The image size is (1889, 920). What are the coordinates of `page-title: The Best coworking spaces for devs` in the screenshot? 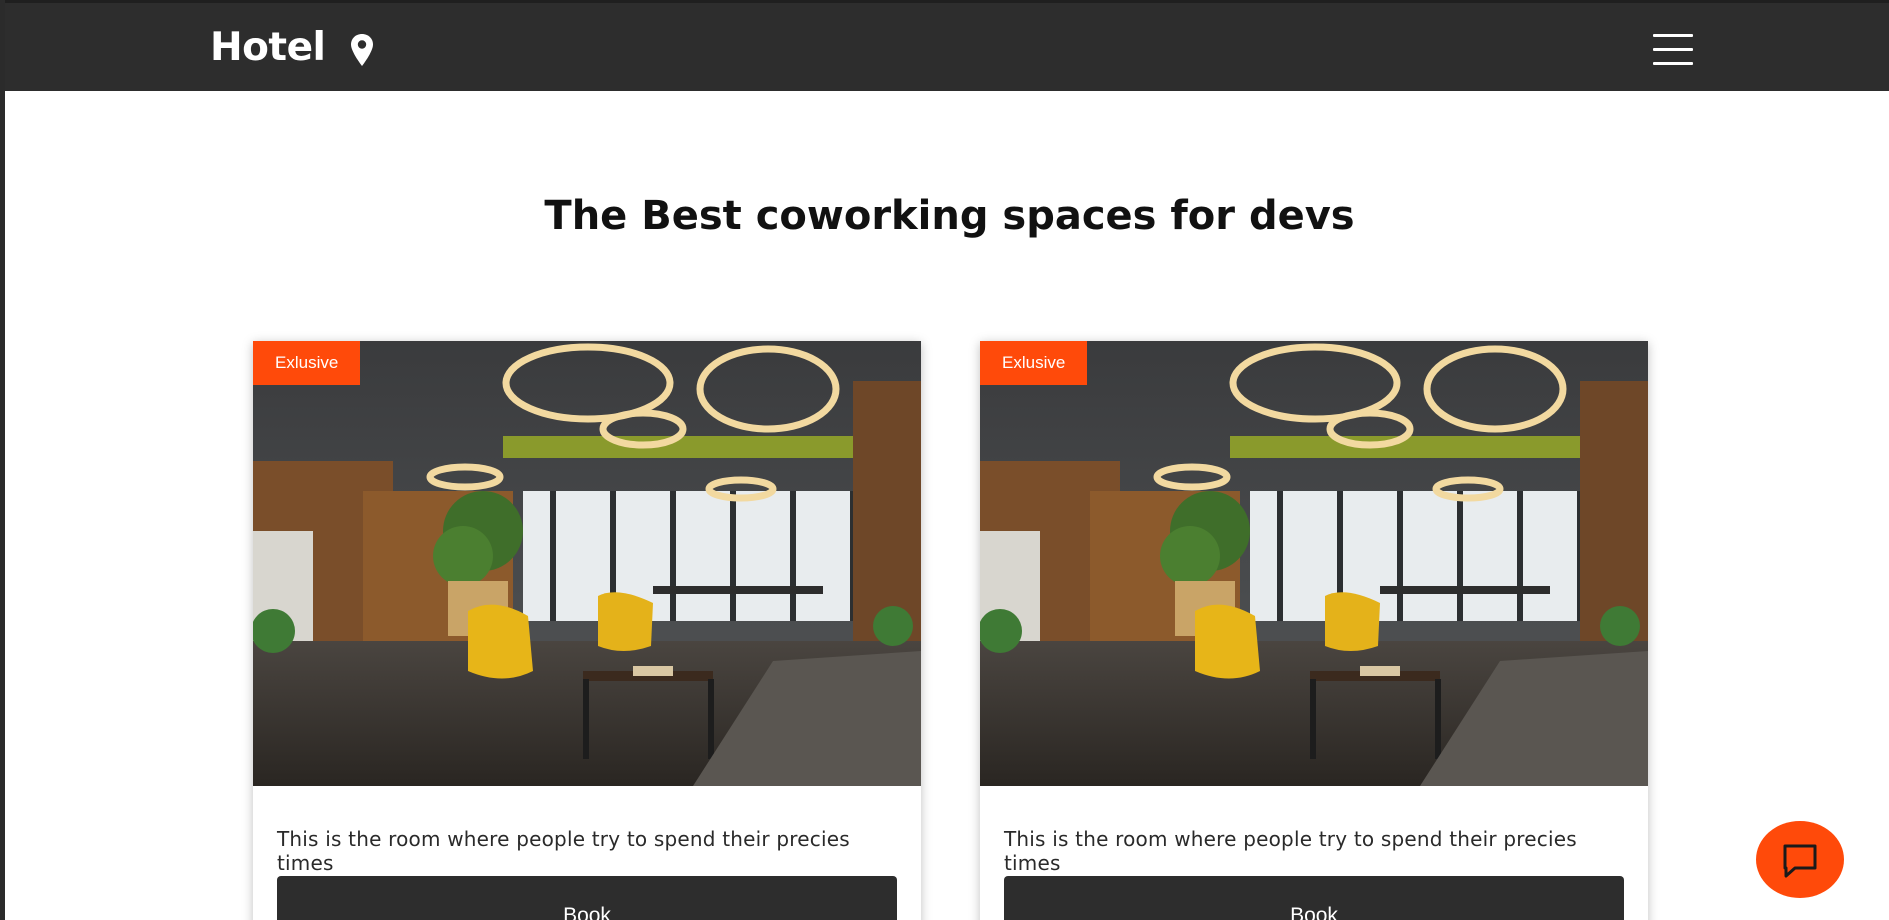 It's located at (949, 216).